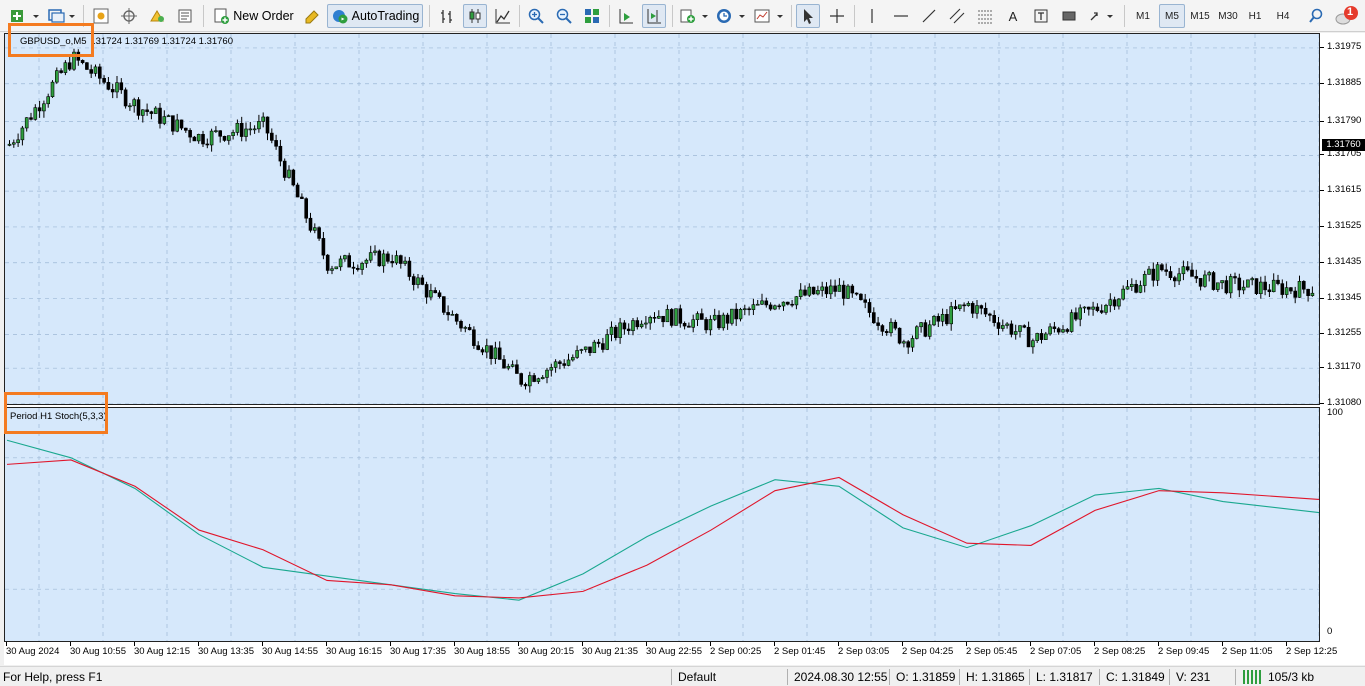 The width and height of the screenshot is (1365, 686). What do you see at coordinates (475, 16) in the screenshot?
I see `candlestick-chart-icon` at bounding box center [475, 16].